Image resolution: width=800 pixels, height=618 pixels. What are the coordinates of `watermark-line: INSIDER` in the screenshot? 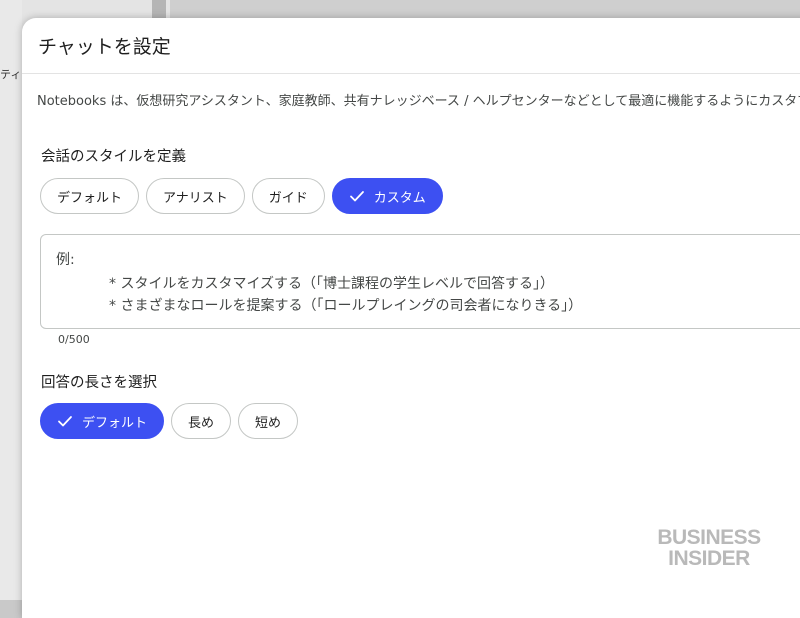 It's located at (709, 558).